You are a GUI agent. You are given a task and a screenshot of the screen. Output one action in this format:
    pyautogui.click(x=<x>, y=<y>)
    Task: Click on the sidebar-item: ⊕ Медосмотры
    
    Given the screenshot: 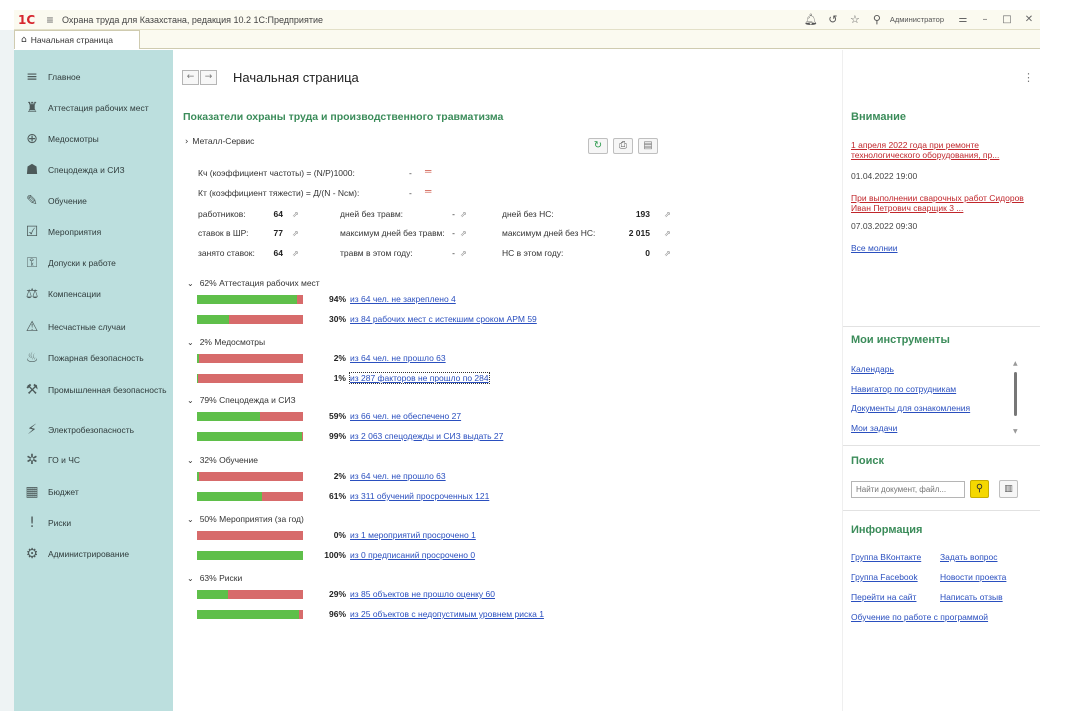 What is the action you would take?
    pyautogui.click(x=93, y=139)
    